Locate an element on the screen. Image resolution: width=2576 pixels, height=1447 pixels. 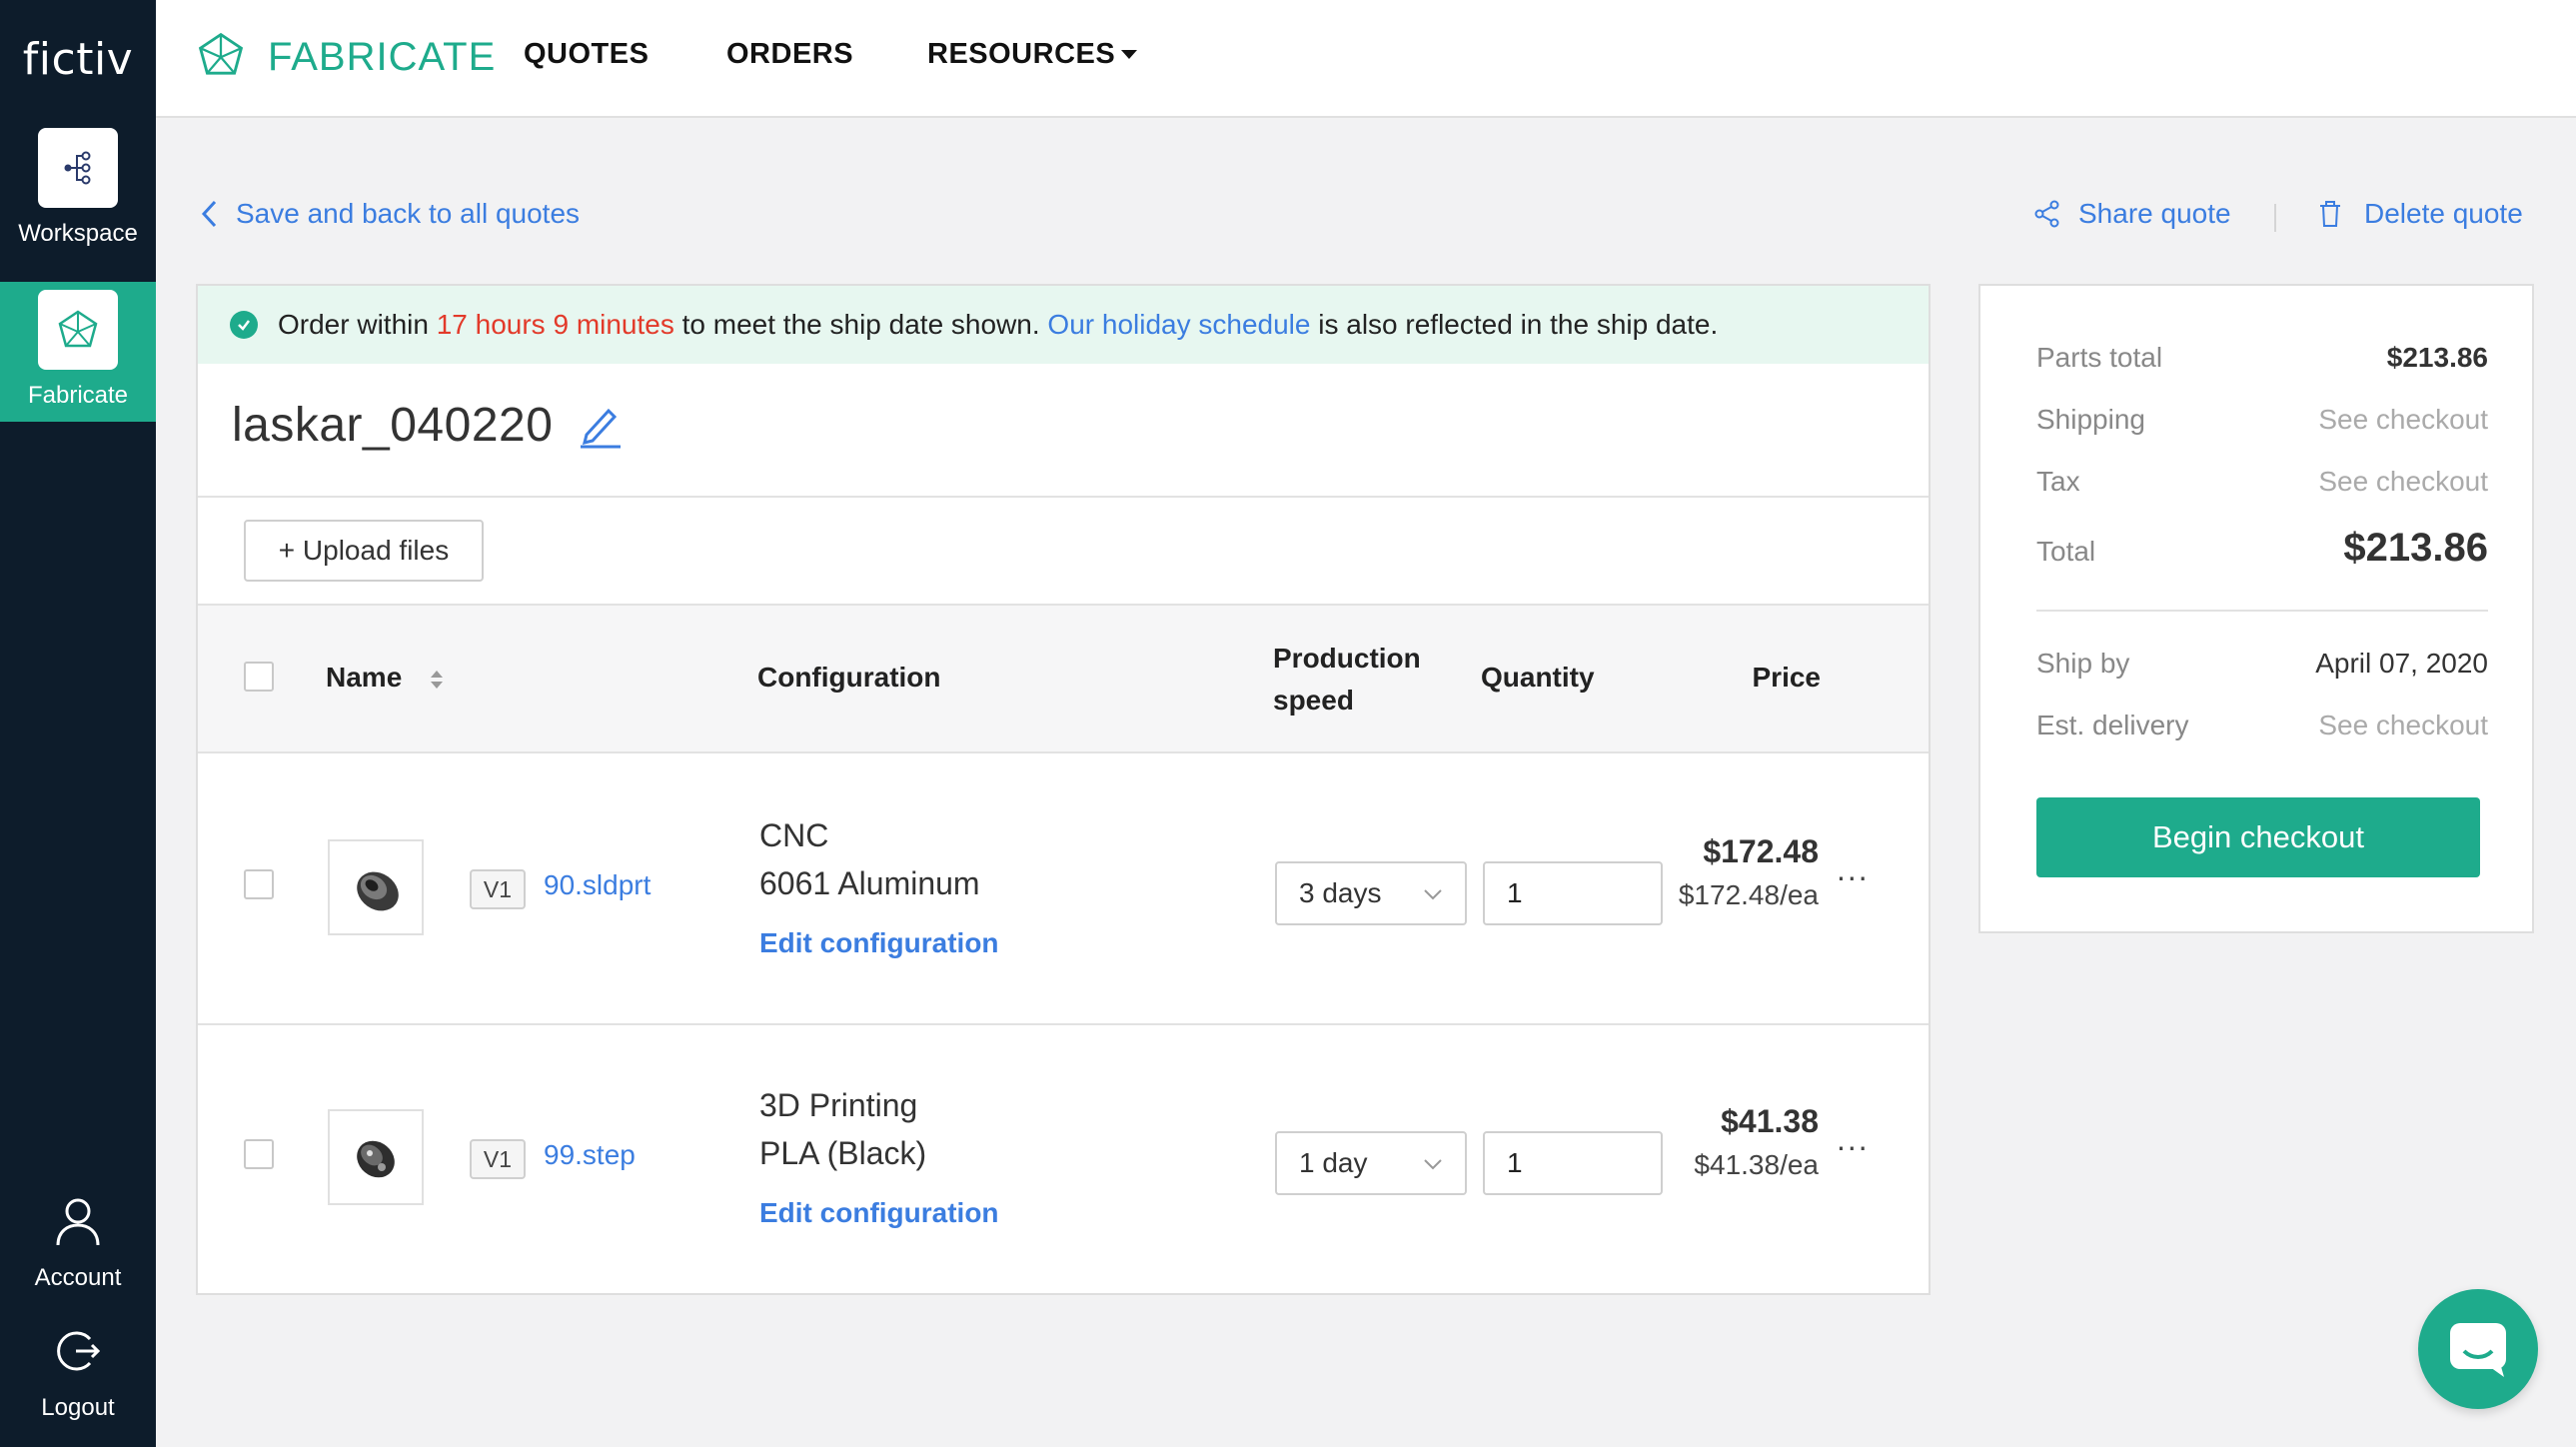
caret-down-icon is located at coordinates (1129, 54).